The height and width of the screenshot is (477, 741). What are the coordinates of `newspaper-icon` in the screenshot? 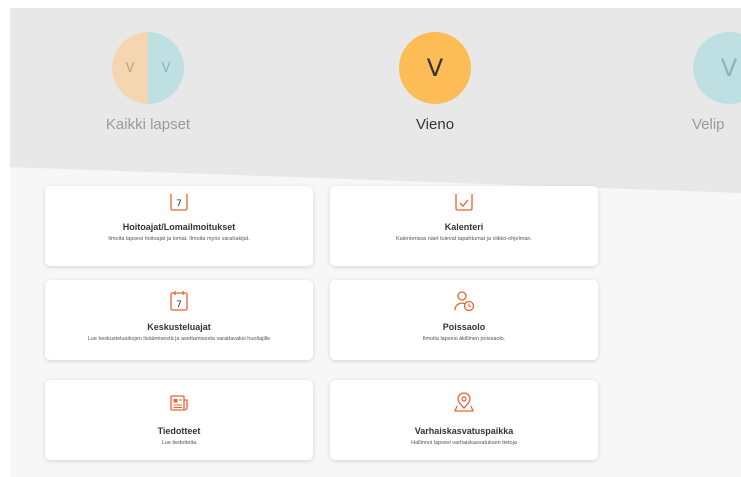 It's located at (179, 403).